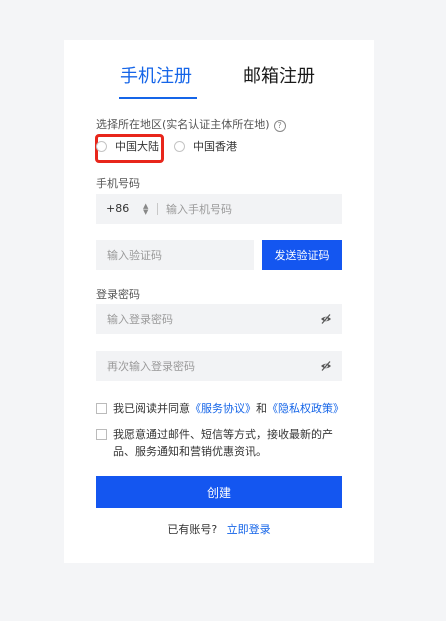 The width and height of the screenshot is (446, 621). I want to click on password-field, so click(219, 319).